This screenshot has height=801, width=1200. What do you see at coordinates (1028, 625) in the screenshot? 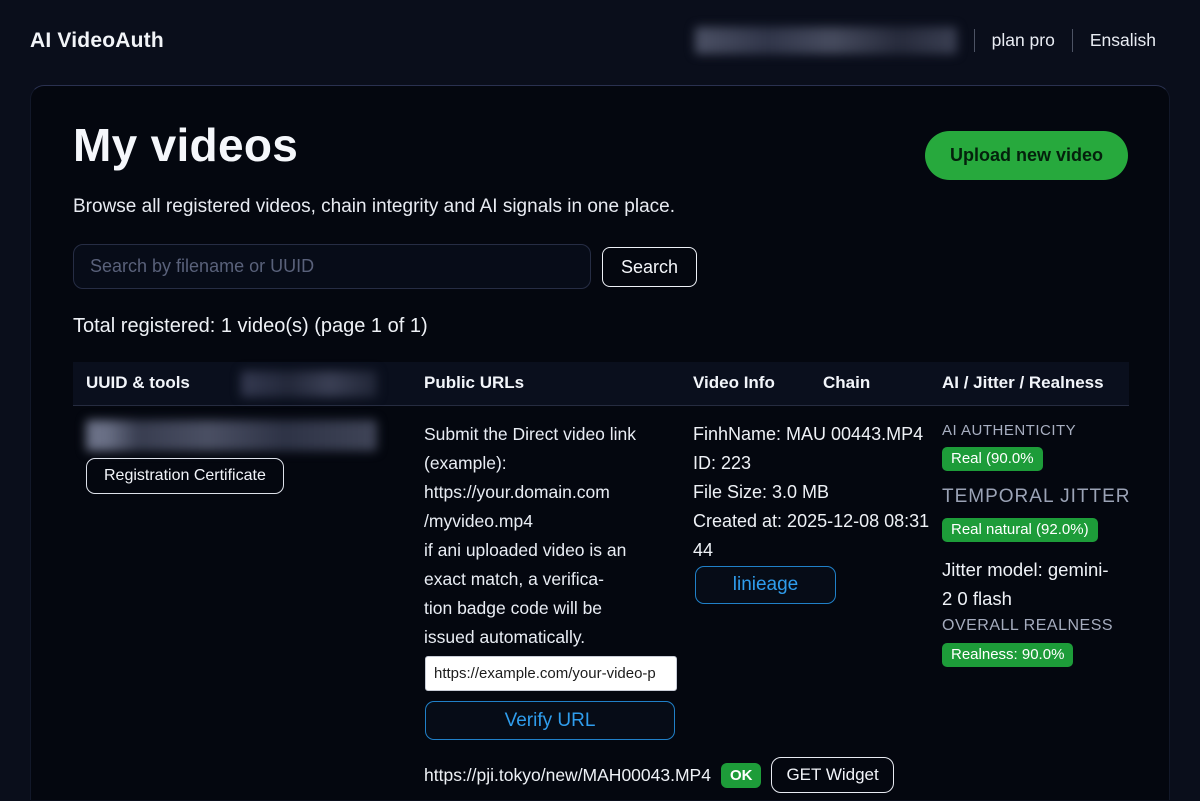
I see `overall-realness-label: OVERALL REALNESS` at bounding box center [1028, 625].